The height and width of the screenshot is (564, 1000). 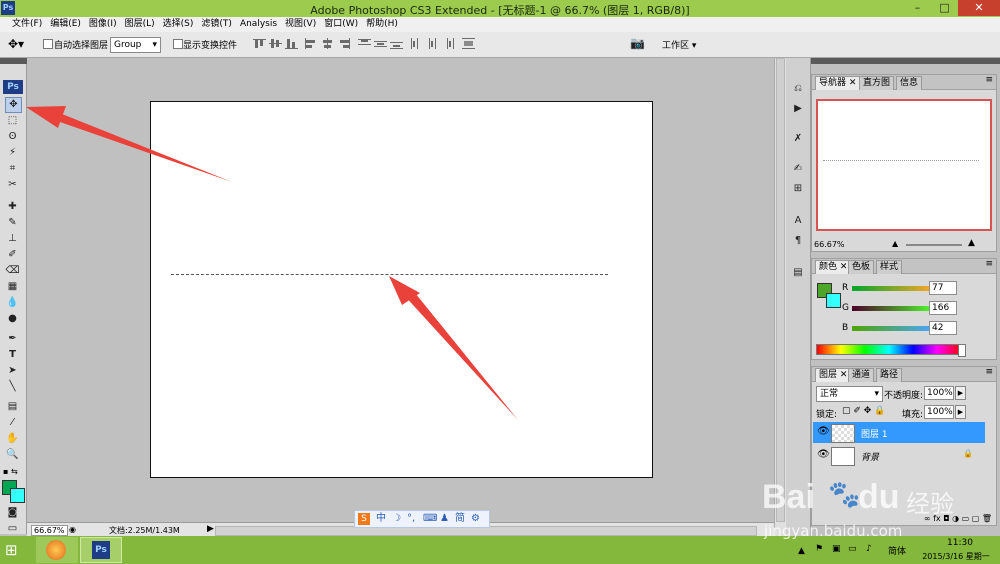 What do you see at coordinates (210, 529) in the screenshot?
I see `status-menu-arrow-icon: ▶` at bounding box center [210, 529].